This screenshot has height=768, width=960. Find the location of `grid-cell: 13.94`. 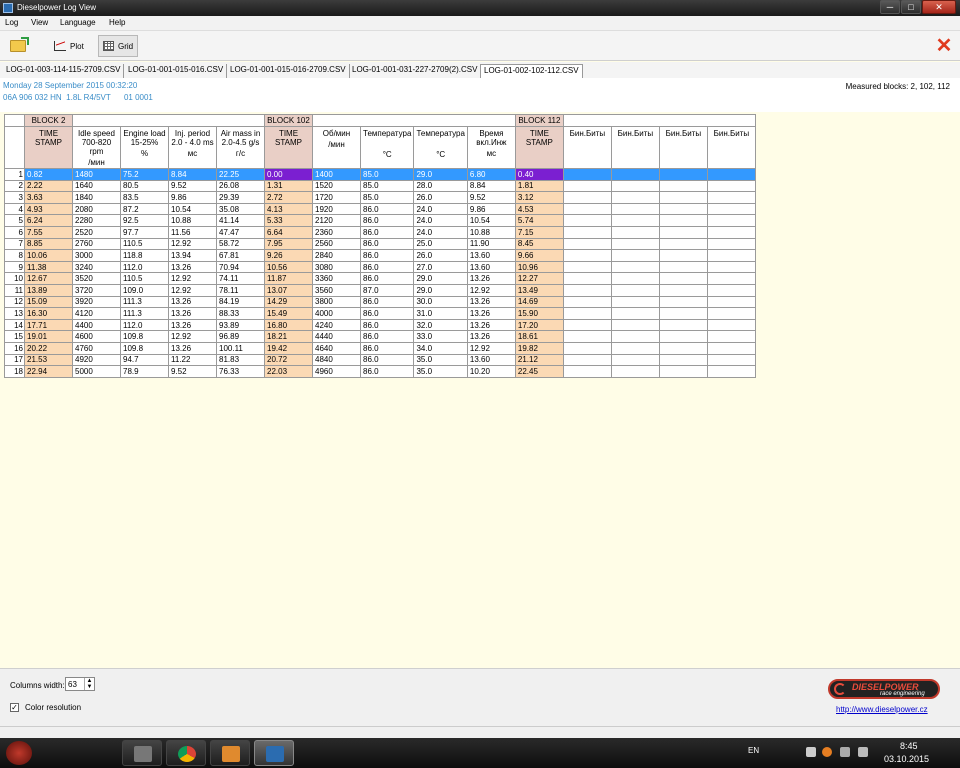

grid-cell: 13.94 is located at coordinates (192, 255).